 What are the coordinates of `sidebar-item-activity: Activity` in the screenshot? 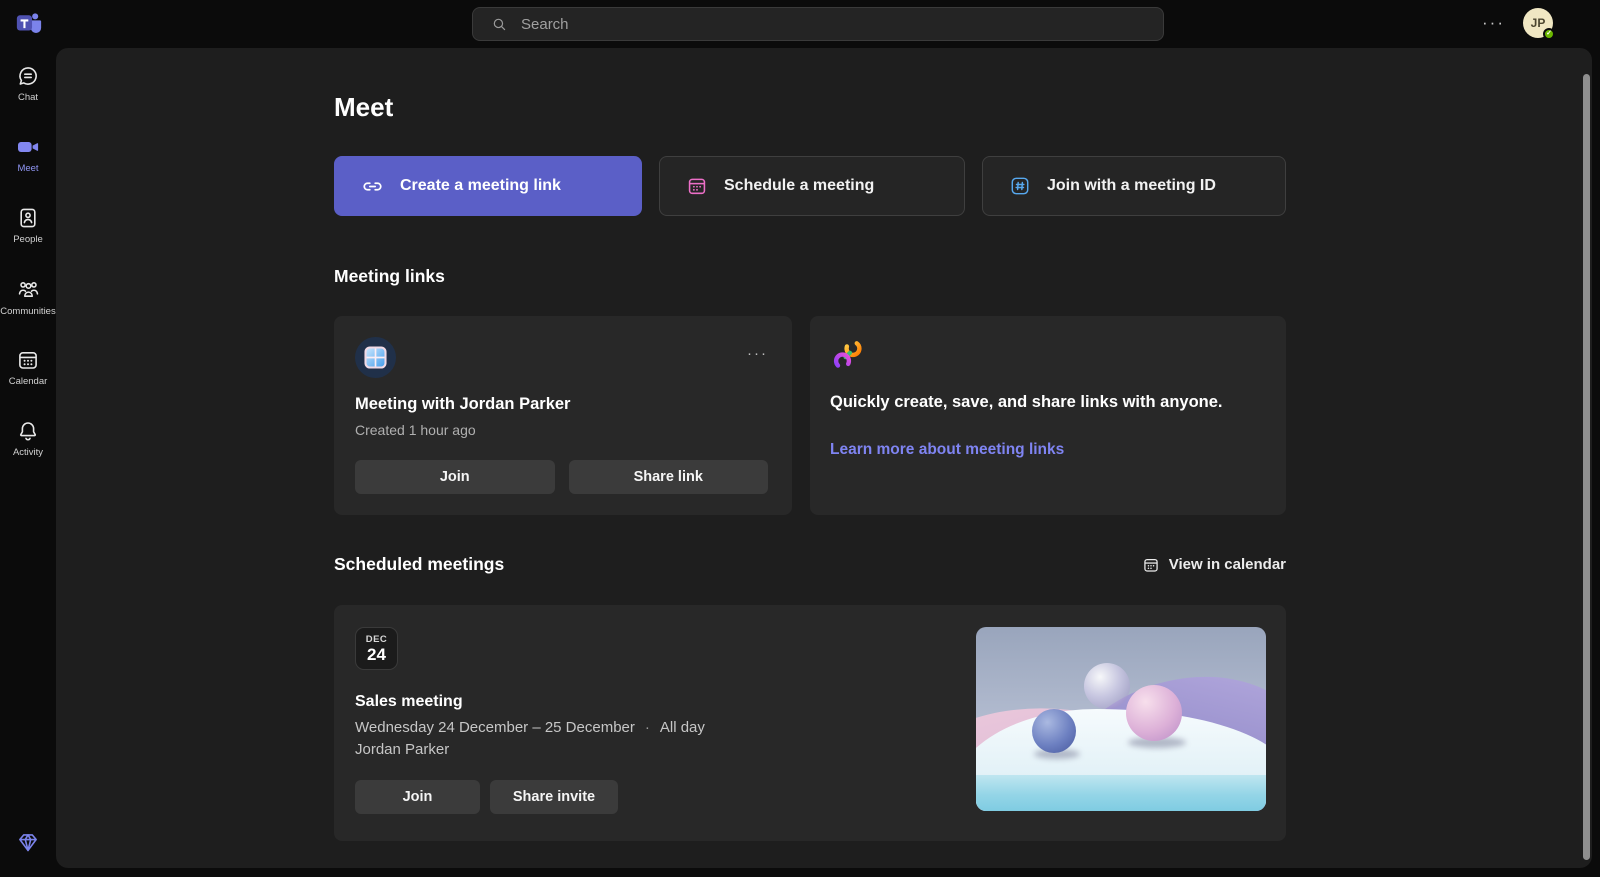 It's located at (28, 438).